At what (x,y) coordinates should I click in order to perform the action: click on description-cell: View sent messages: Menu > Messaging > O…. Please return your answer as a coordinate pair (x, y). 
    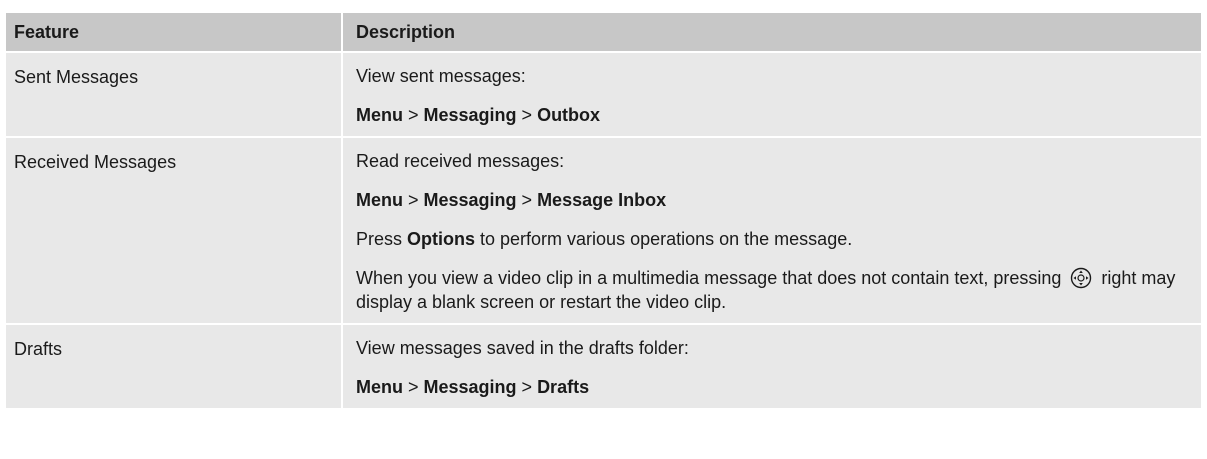
    Looking at the image, I should click on (772, 94).